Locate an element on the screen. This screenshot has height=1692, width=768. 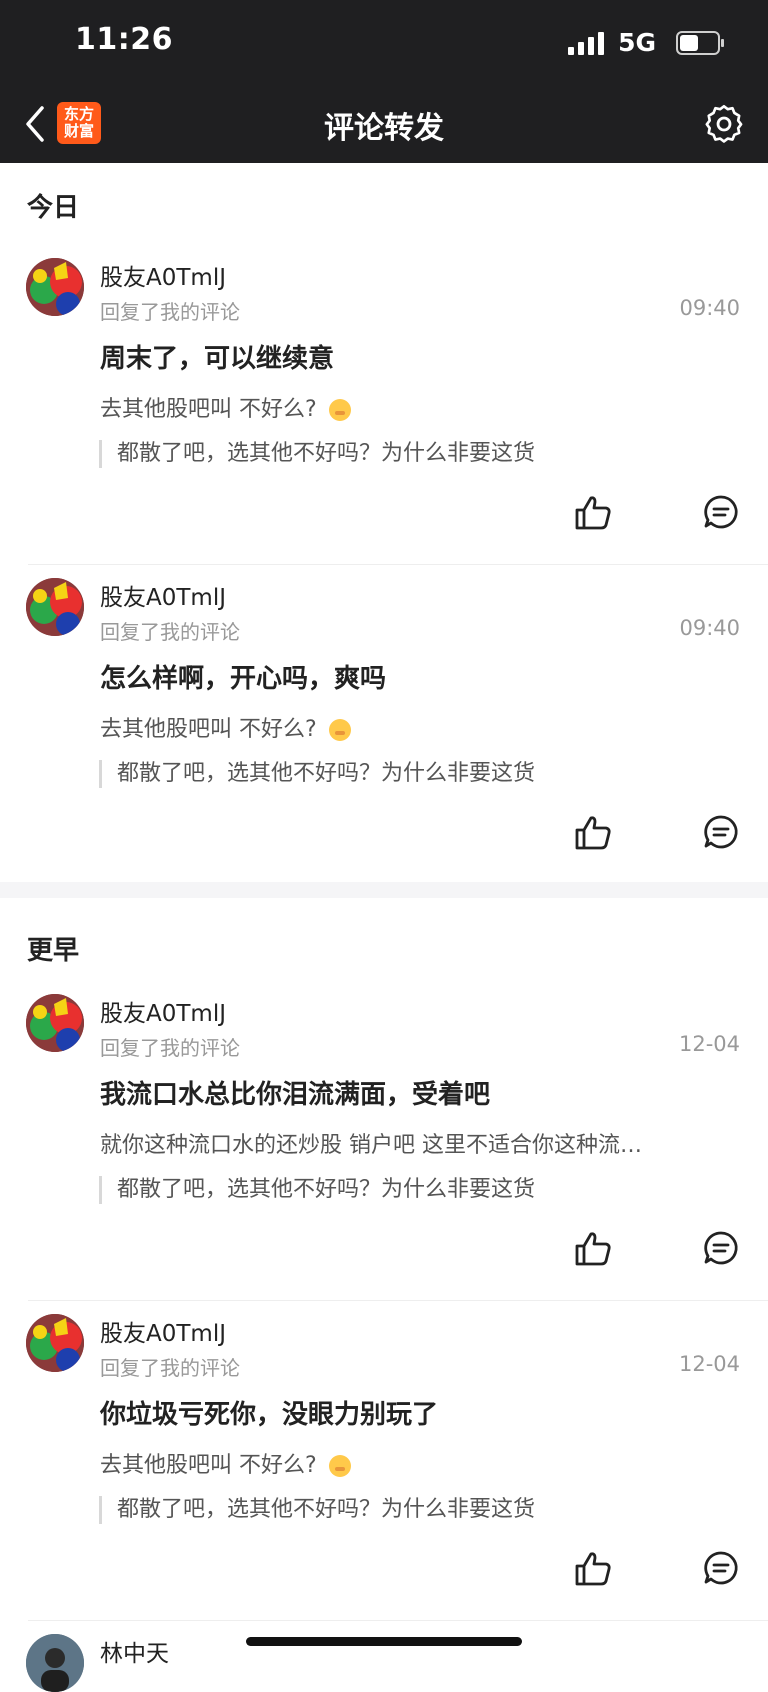
home-indicator is located at coordinates (384, 1641).